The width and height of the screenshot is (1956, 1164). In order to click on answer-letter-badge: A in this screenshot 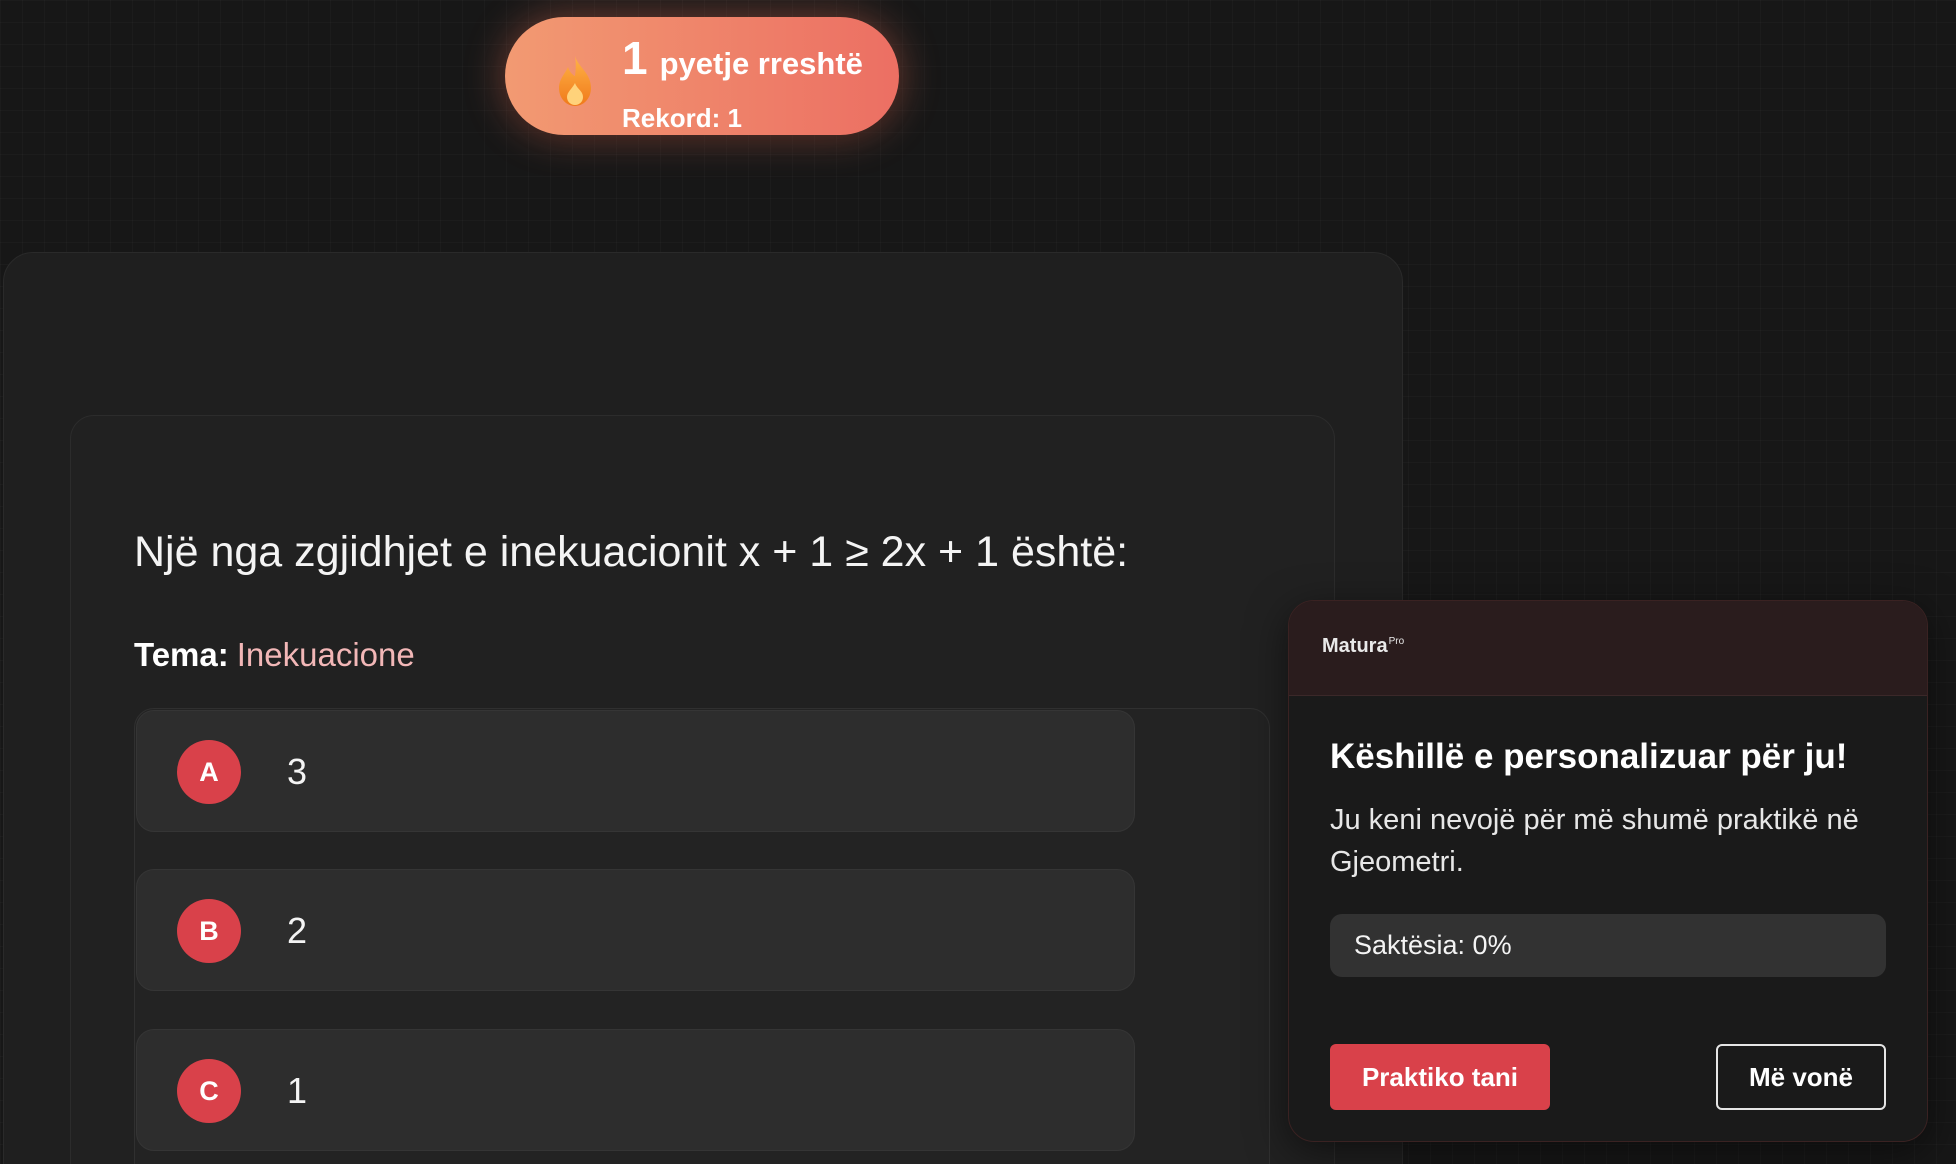, I will do `click(209, 772)`.